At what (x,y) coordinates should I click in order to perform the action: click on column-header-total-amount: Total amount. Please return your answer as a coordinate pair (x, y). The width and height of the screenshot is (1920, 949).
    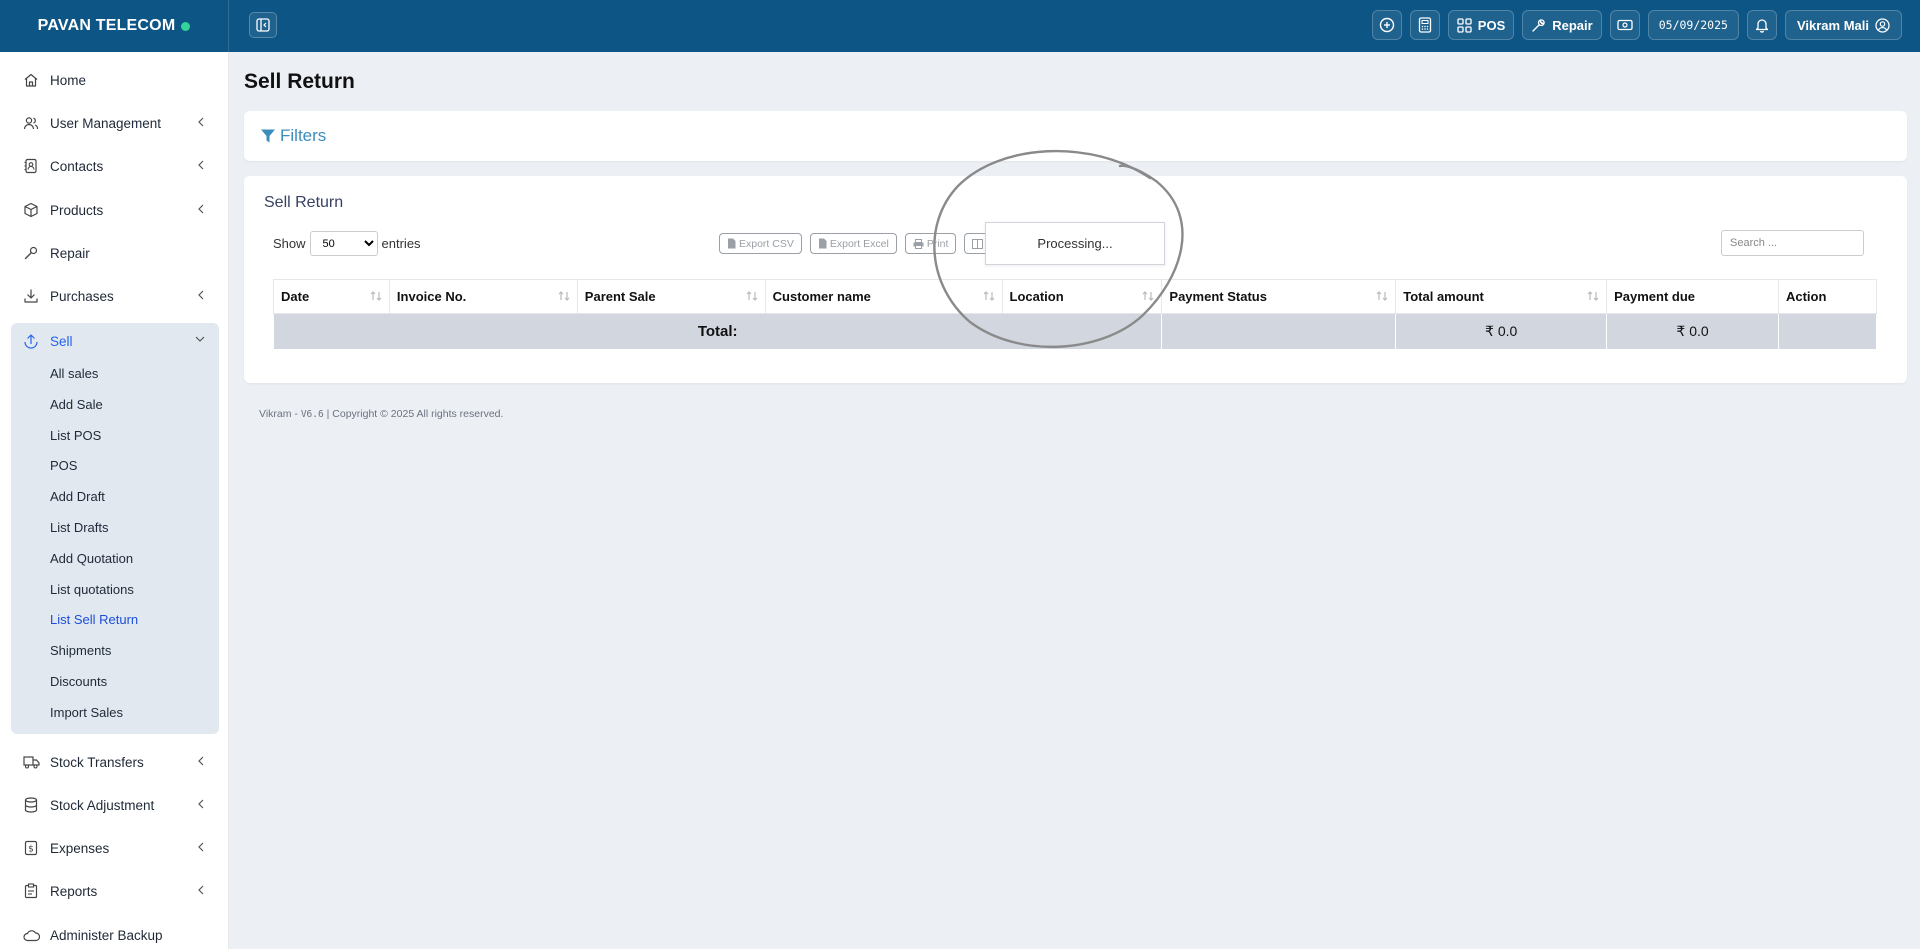
    Looking at the image, I should click on (1501, 296).